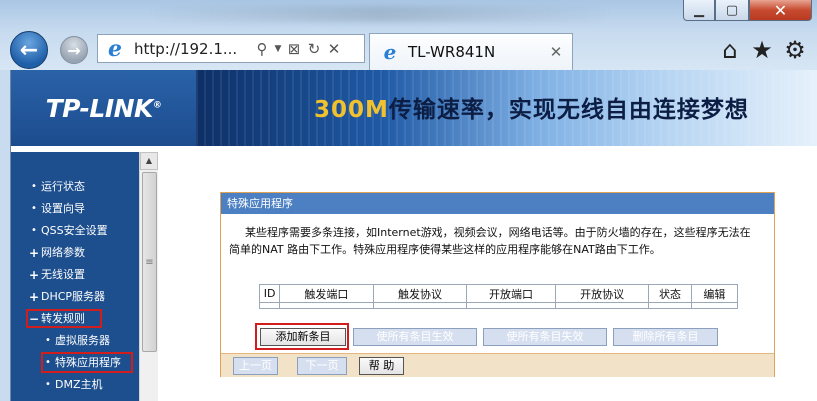 The width and height of the screenshot is (817, 401). What do you see at coordinates (556, 52) in the screenshot?
I see `tab-close-icon: ✕` at bounding box center [556, 52].